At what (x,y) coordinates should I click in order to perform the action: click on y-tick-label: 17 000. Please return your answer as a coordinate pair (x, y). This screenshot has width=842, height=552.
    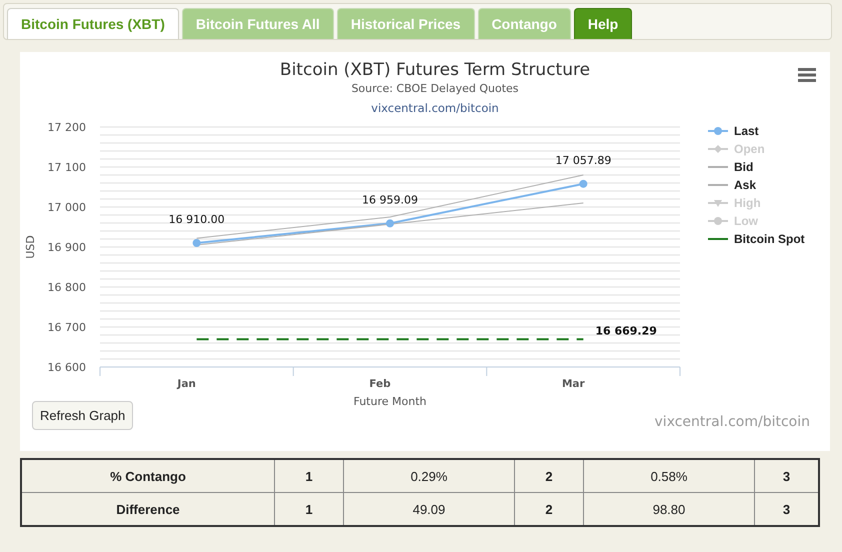
    Looking at the image, I should click on (67, 207).